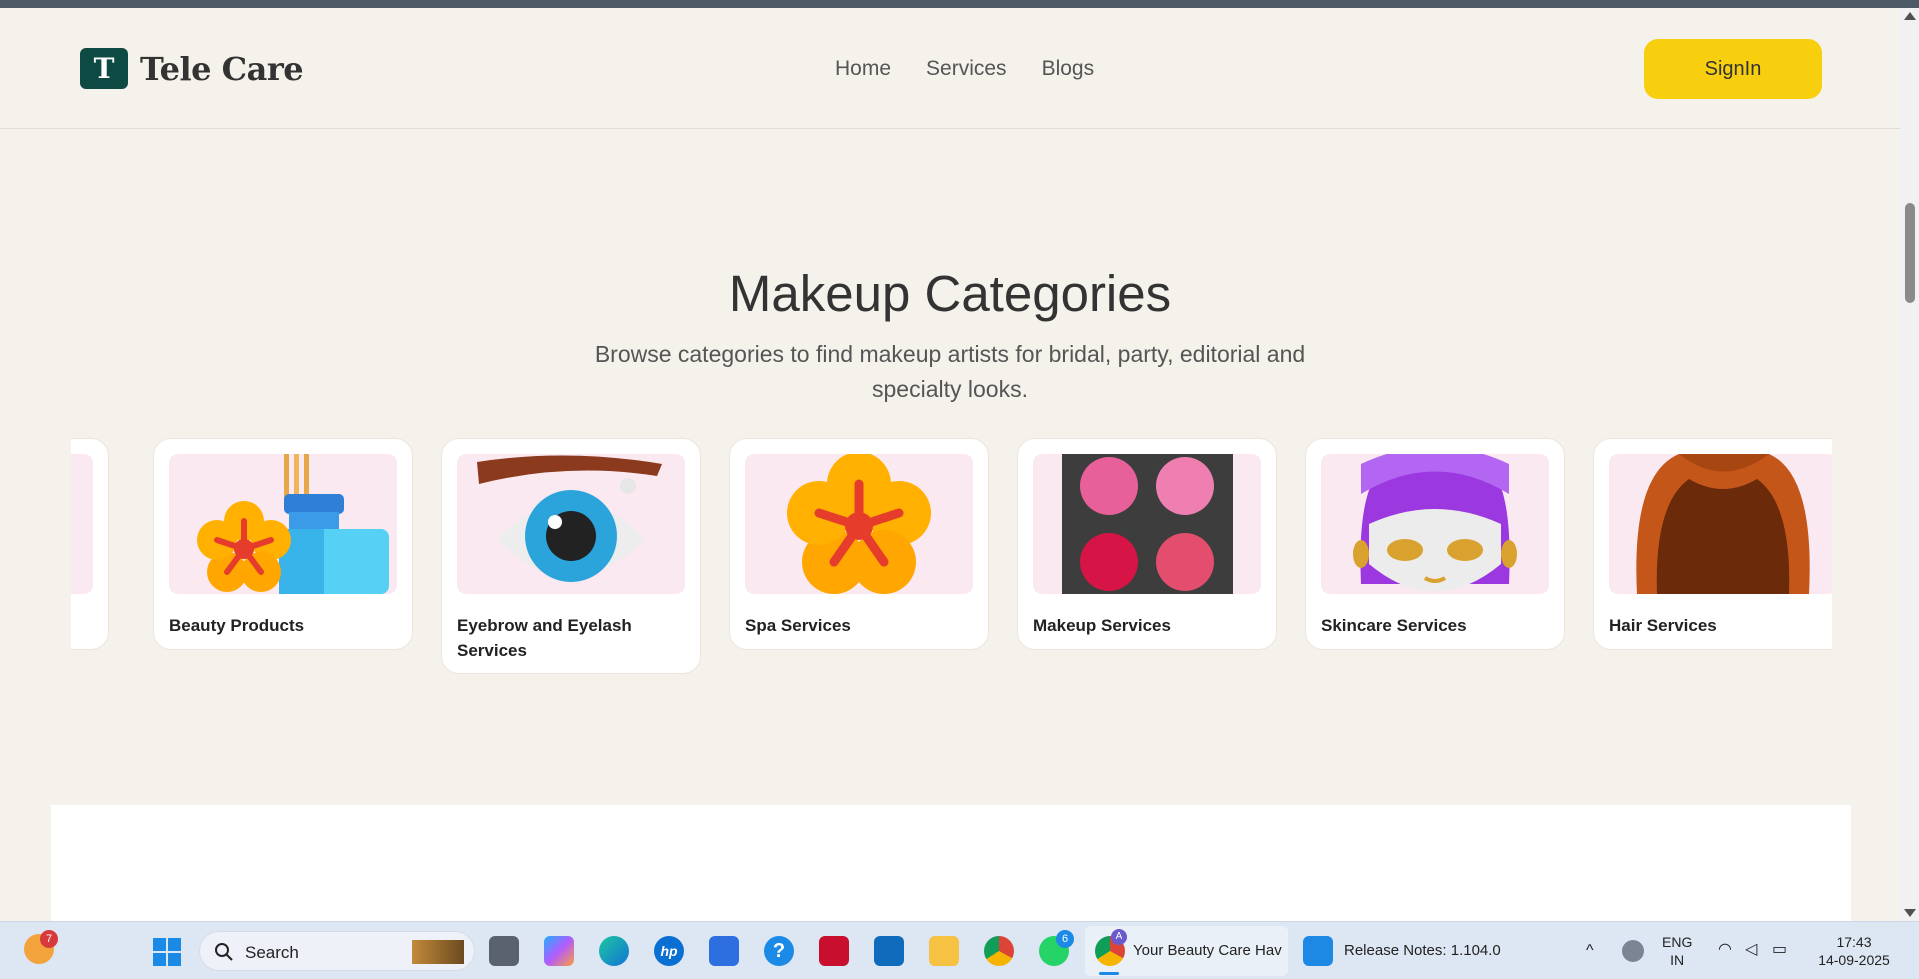  I want to click on windows-start-icon, so click(167, 952).